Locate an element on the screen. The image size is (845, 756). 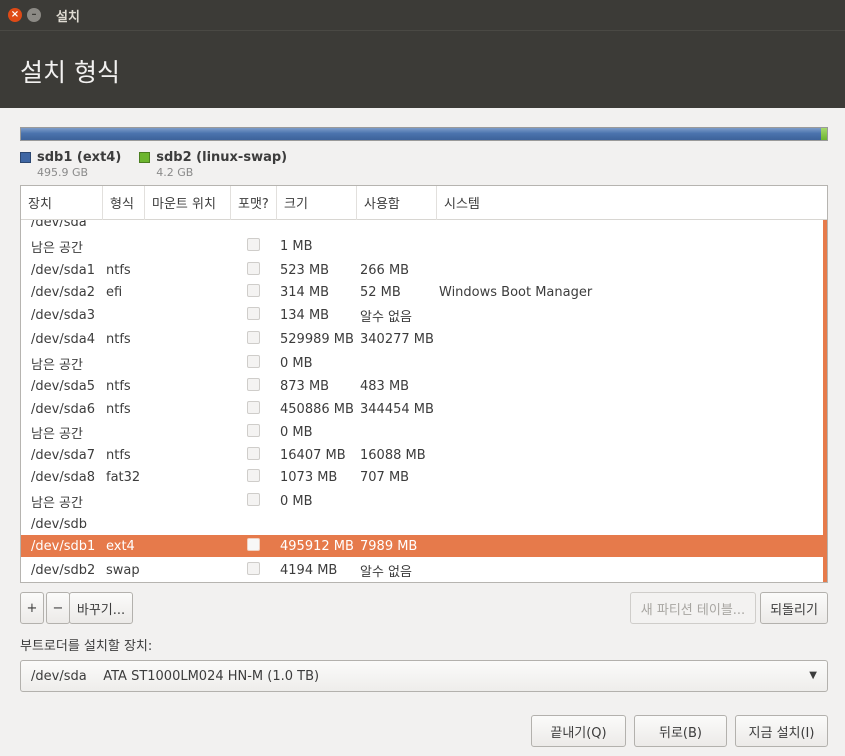
cell-used: 266 MB is located at coordinates (385, 270).